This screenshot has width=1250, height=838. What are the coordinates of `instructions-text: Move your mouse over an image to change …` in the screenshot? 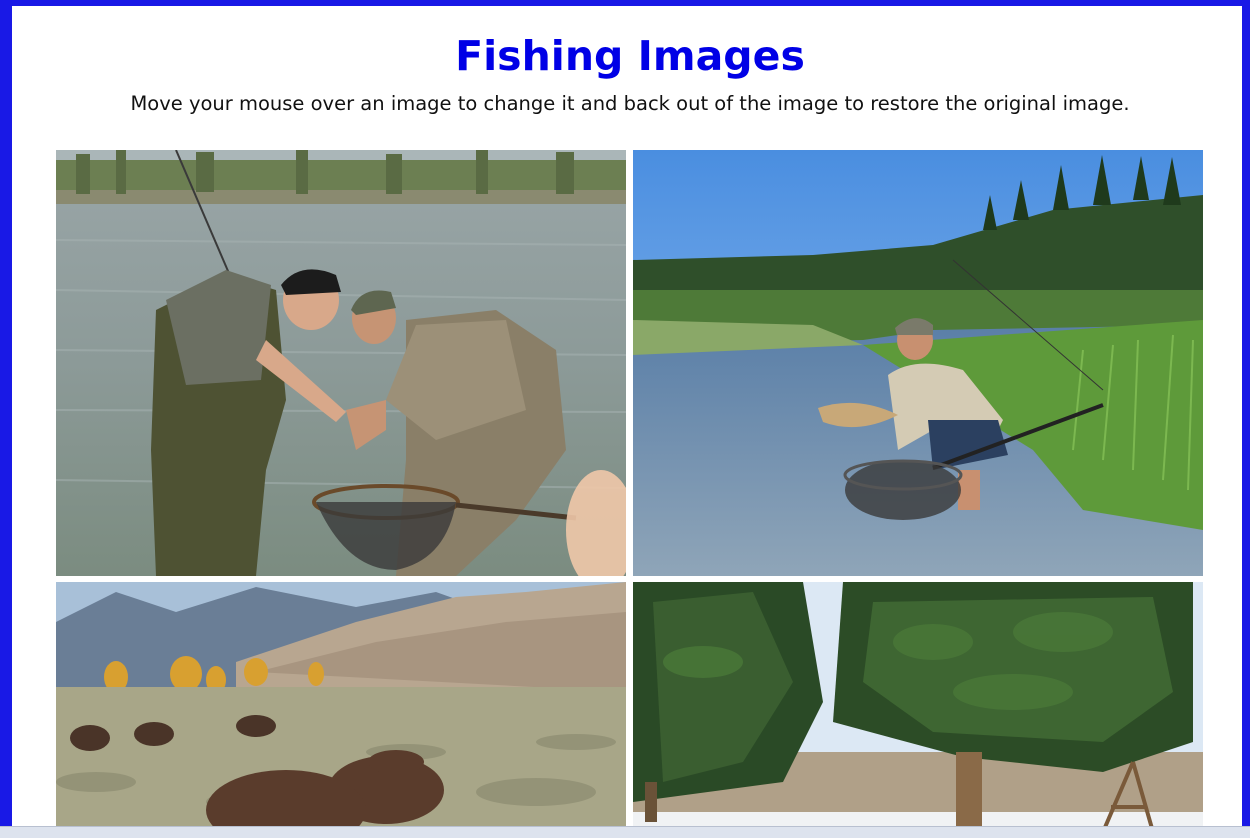 It's located at (630, 103).